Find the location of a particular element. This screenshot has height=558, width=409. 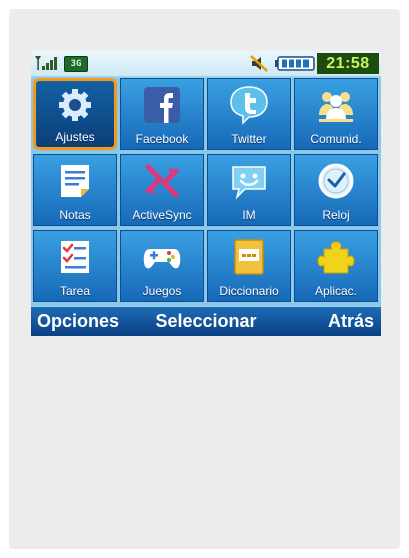

app-tile-ajustes: Ajustes is located at coordinates (75, 114).